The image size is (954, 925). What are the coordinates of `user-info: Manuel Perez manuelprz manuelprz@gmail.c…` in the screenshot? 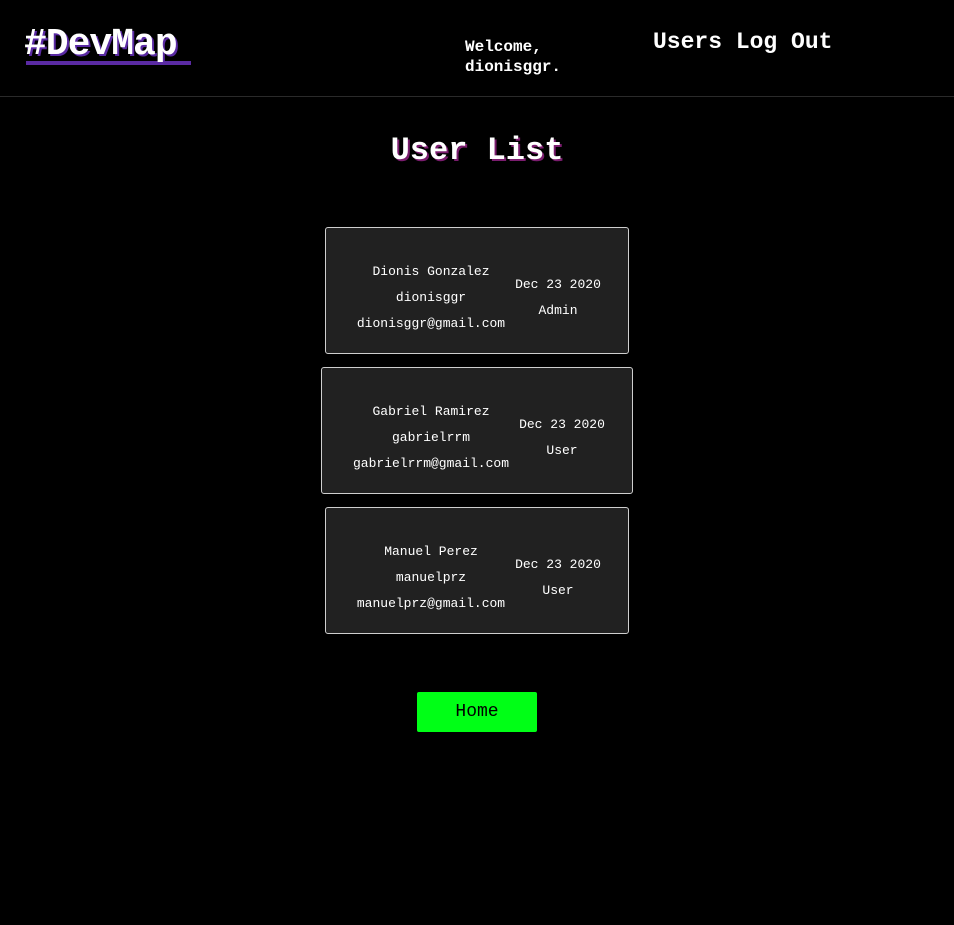 It's located at (431, 578).